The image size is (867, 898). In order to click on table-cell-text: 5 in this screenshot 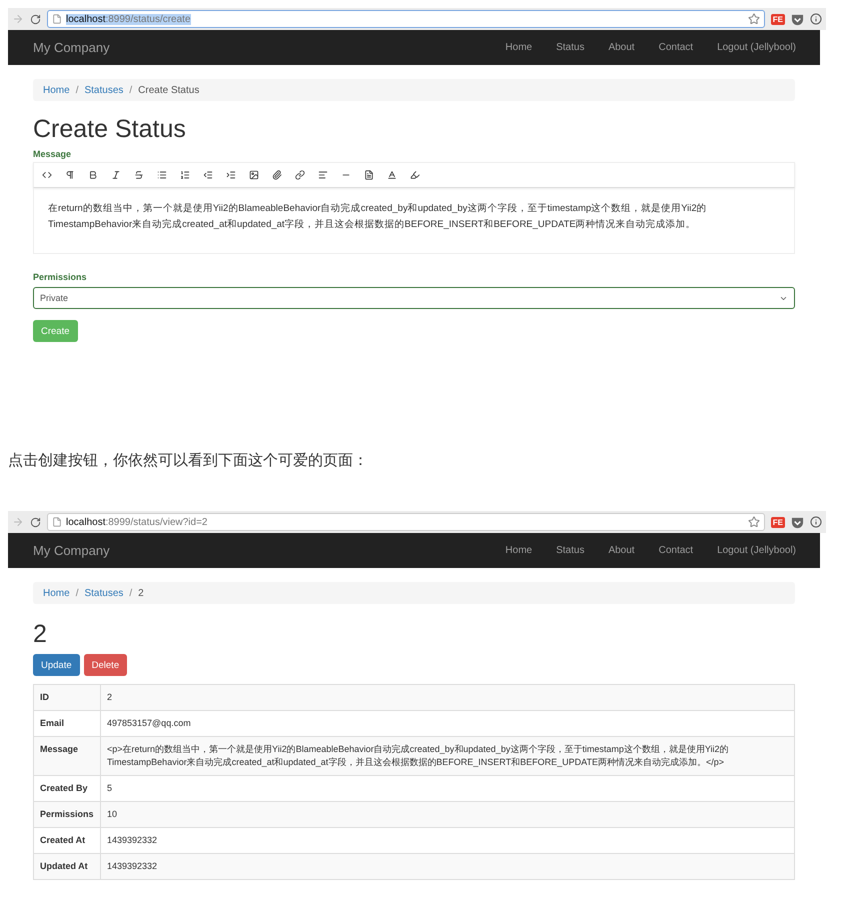, I will do `click(110, 788)`.